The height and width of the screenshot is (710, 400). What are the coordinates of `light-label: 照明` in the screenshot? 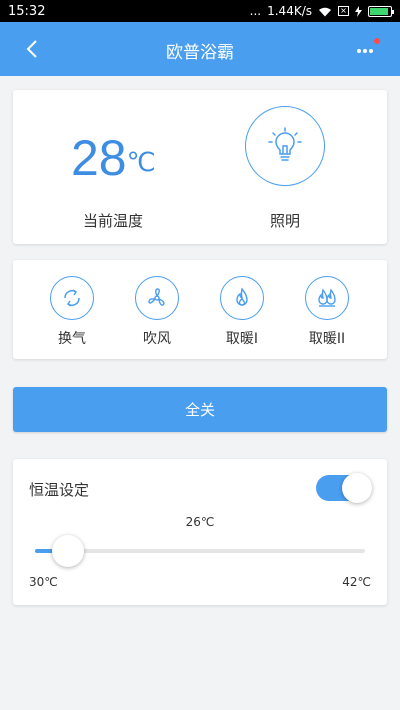 It's located at (285, 221).